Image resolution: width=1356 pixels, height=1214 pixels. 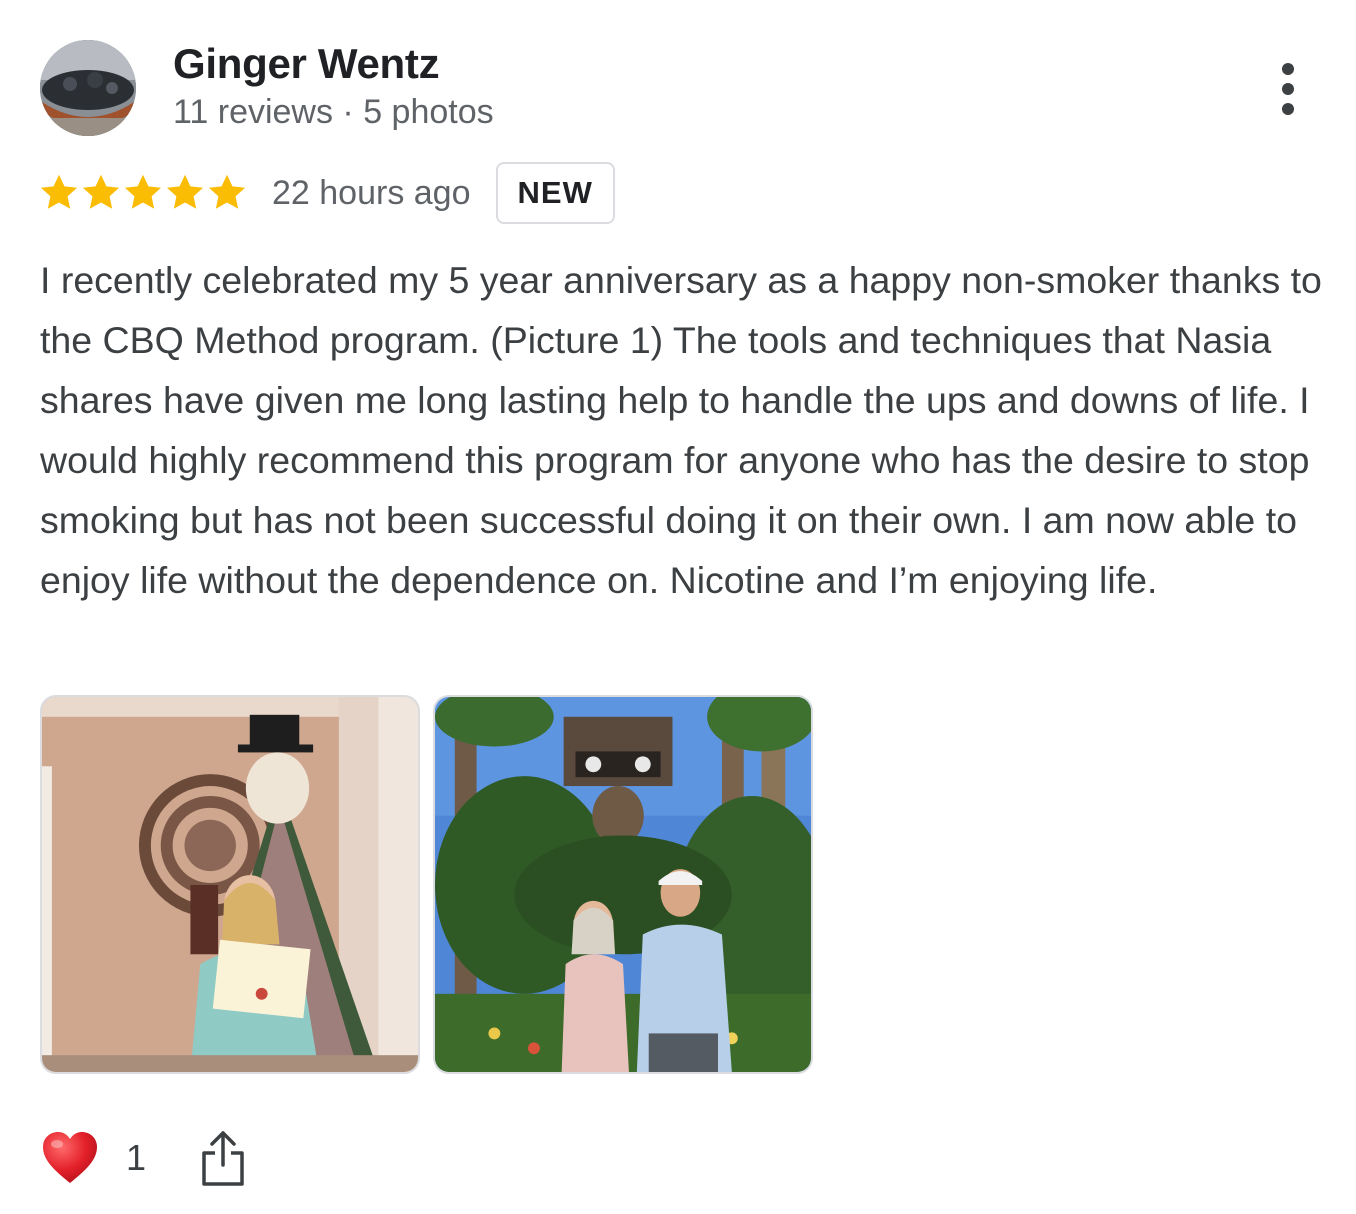 I want to click on reviewer-meta: 11 reviews · 5 photos, so click(x=333, y=112).